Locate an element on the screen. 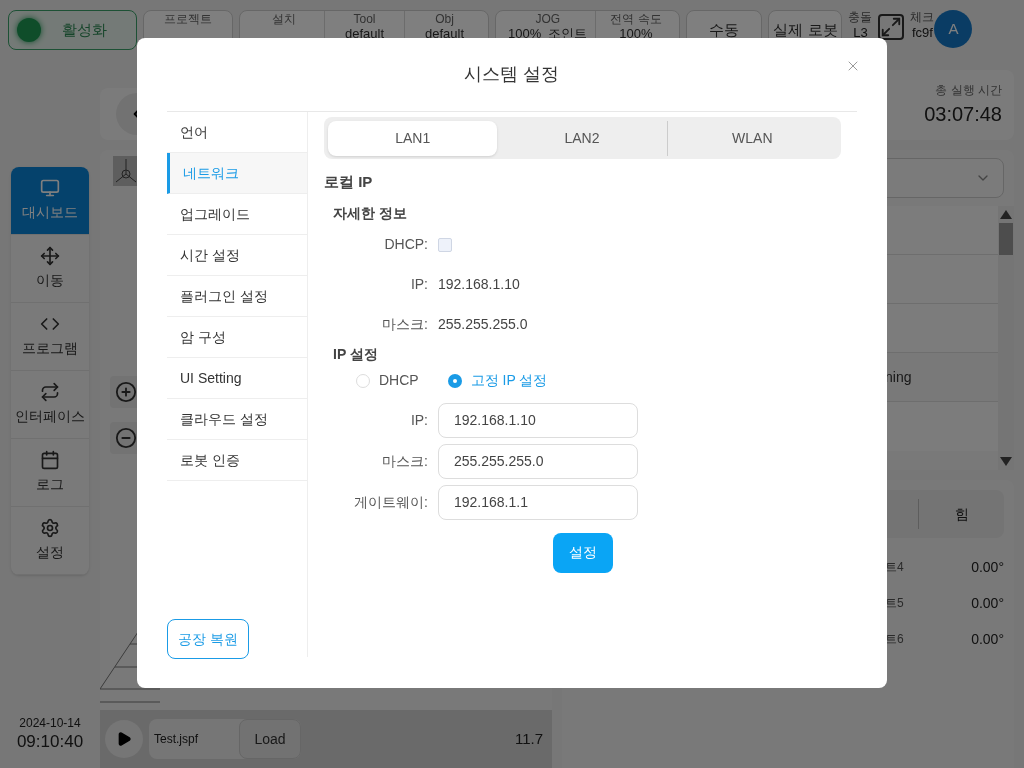 The width and height of the screenshot is (1024, 768). field-value: 255.255.255.0 is located at coordinates (483, 324).